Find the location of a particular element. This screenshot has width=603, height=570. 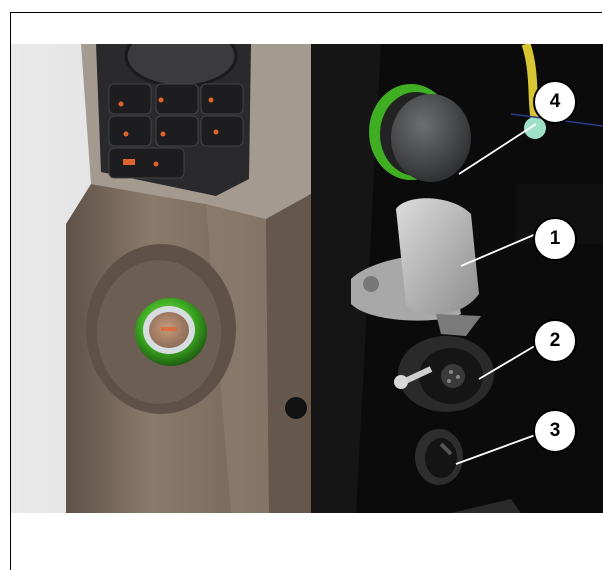

callout-1-label: 1 is located at coordinates (555, 238).